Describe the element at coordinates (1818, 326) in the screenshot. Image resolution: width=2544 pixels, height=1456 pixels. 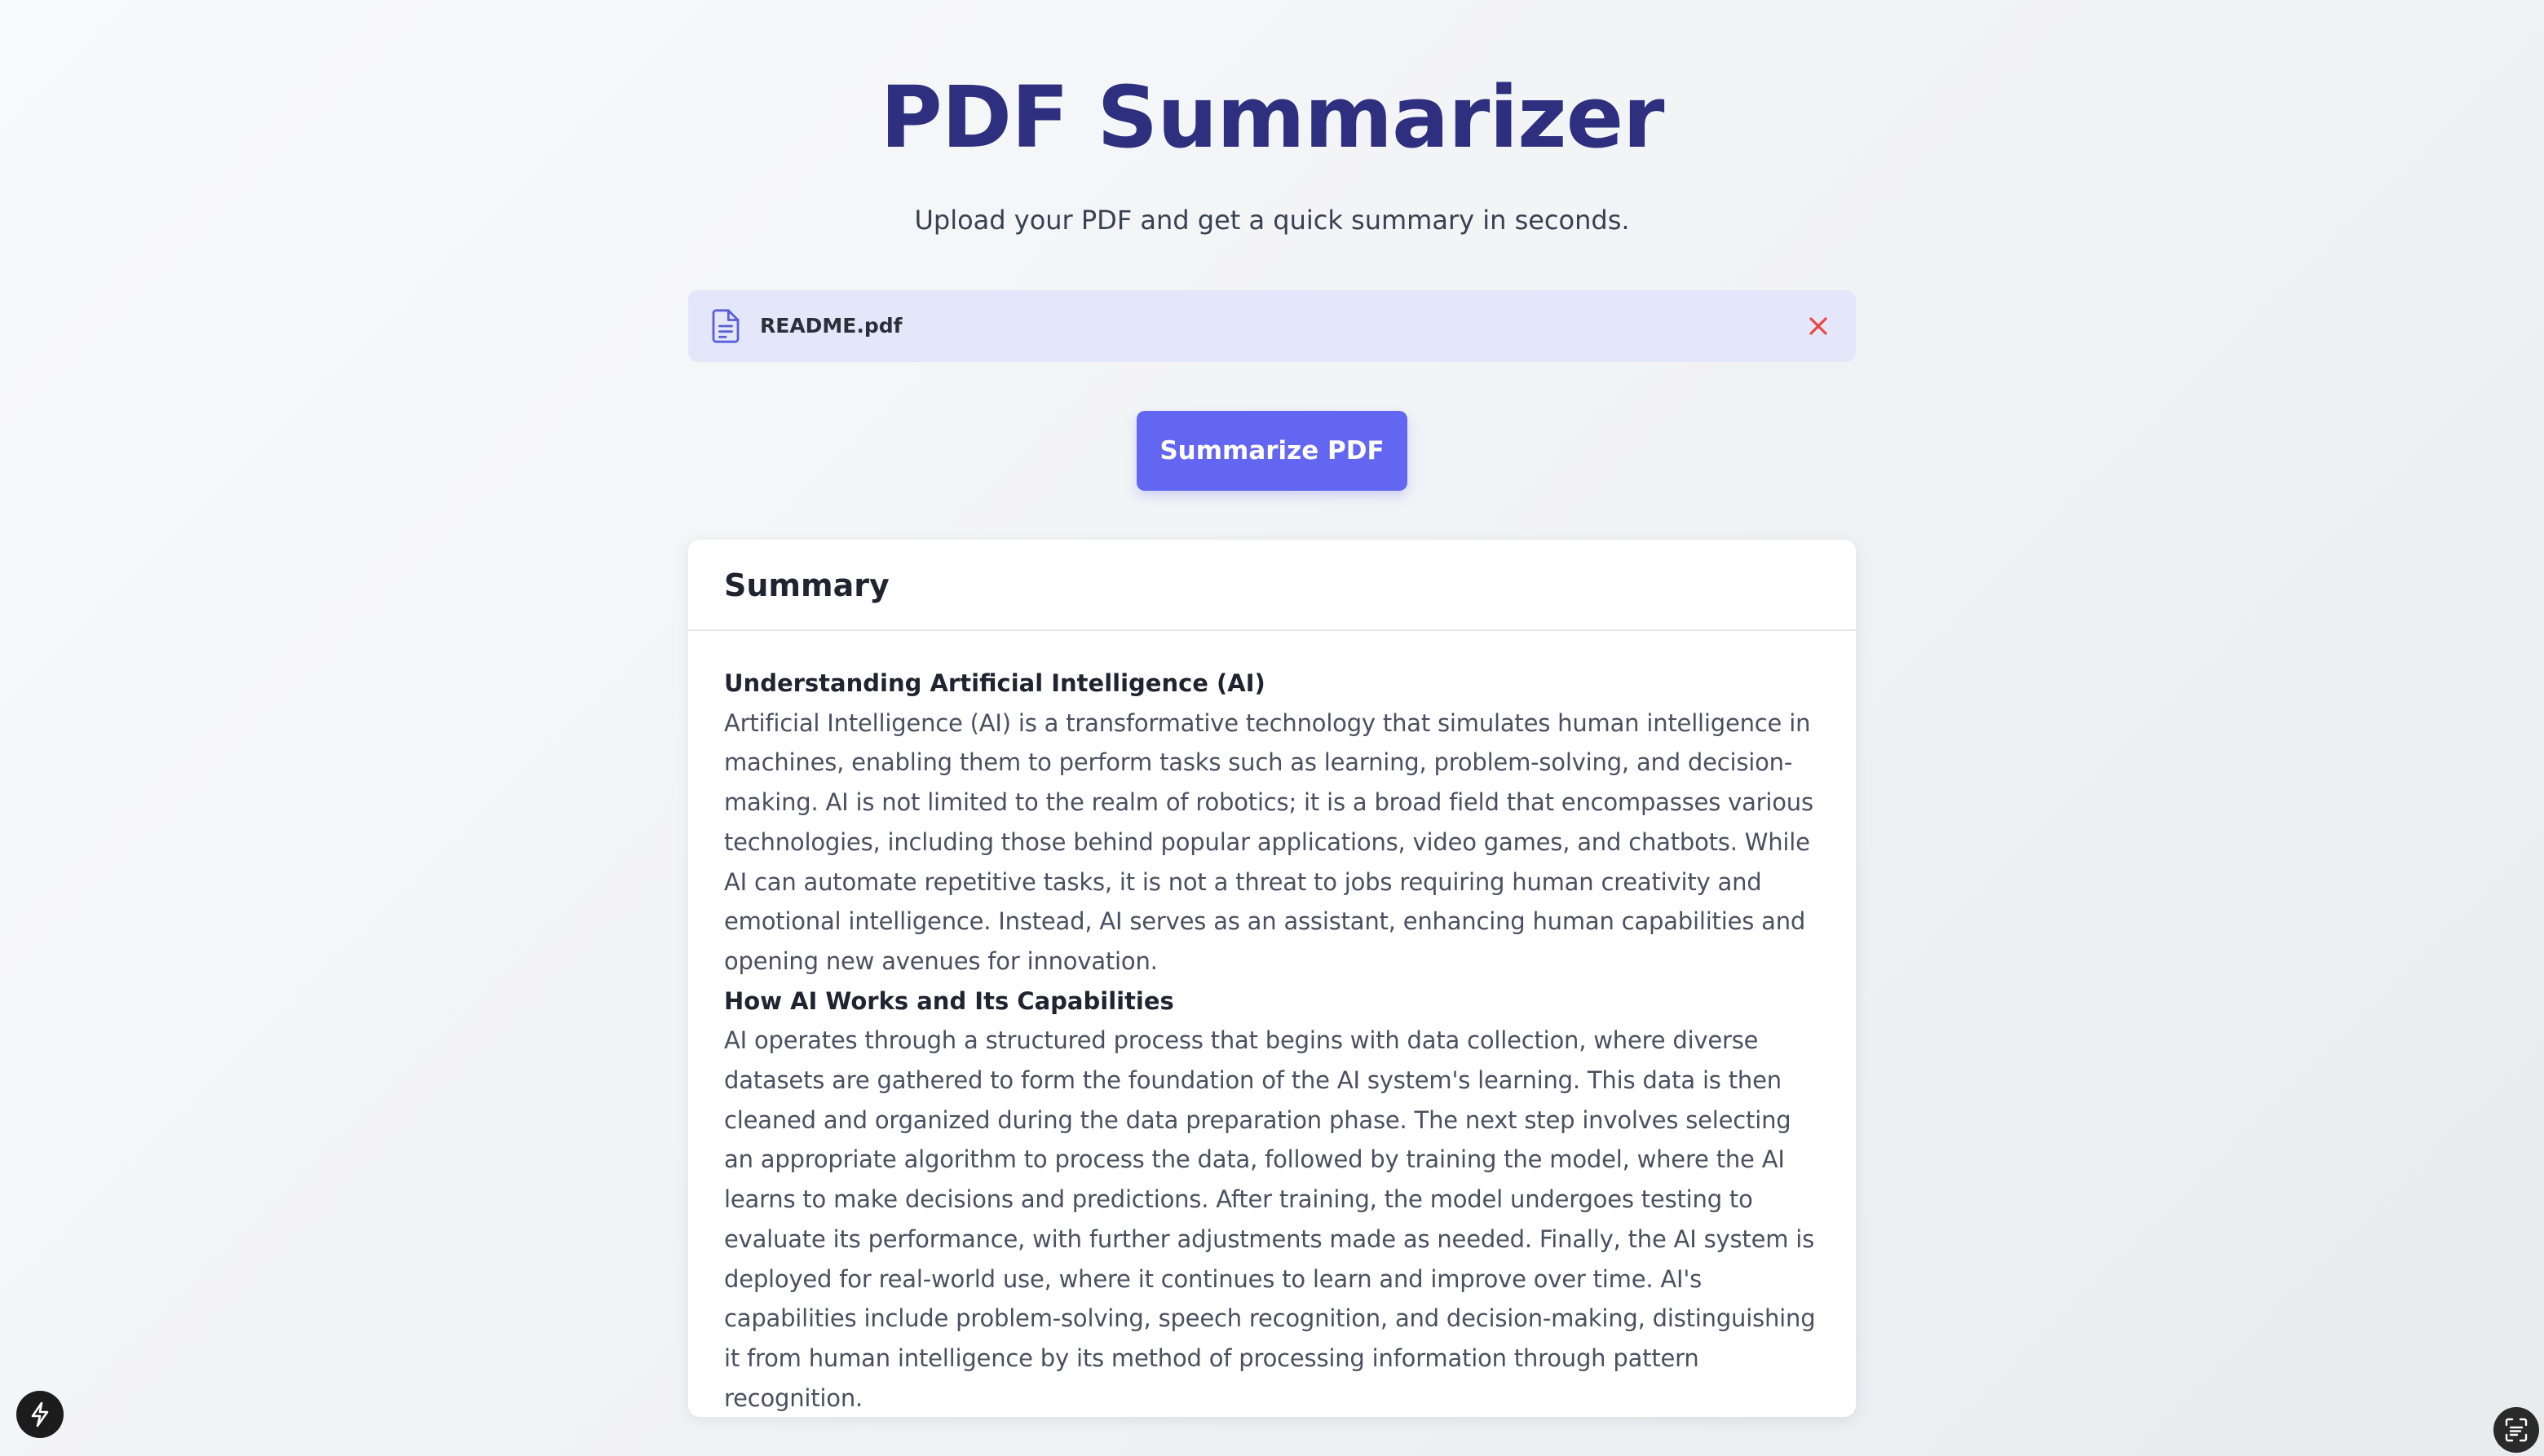
I see `close-icon` at that location.